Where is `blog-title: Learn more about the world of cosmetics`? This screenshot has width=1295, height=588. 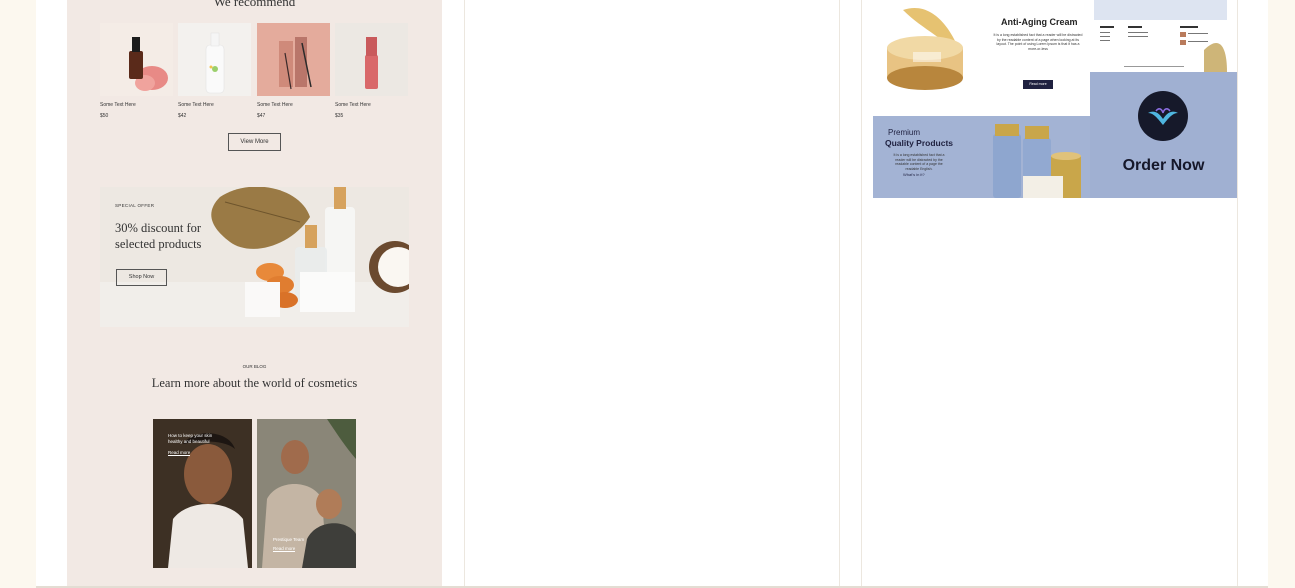
blog-title: Learn more about the world of cosmetics is located at coordinates (254, 383).